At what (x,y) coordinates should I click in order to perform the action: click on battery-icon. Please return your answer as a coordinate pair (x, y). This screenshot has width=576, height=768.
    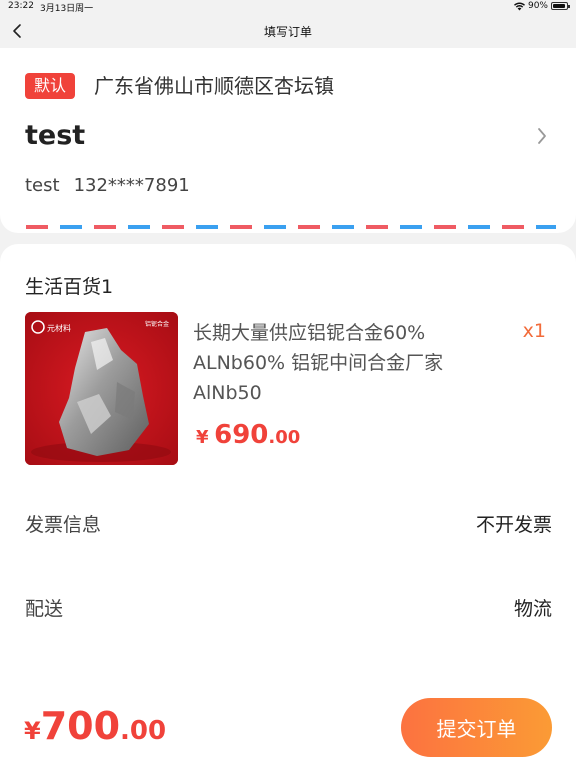
    Looking at the image, I should click on (560, 6).